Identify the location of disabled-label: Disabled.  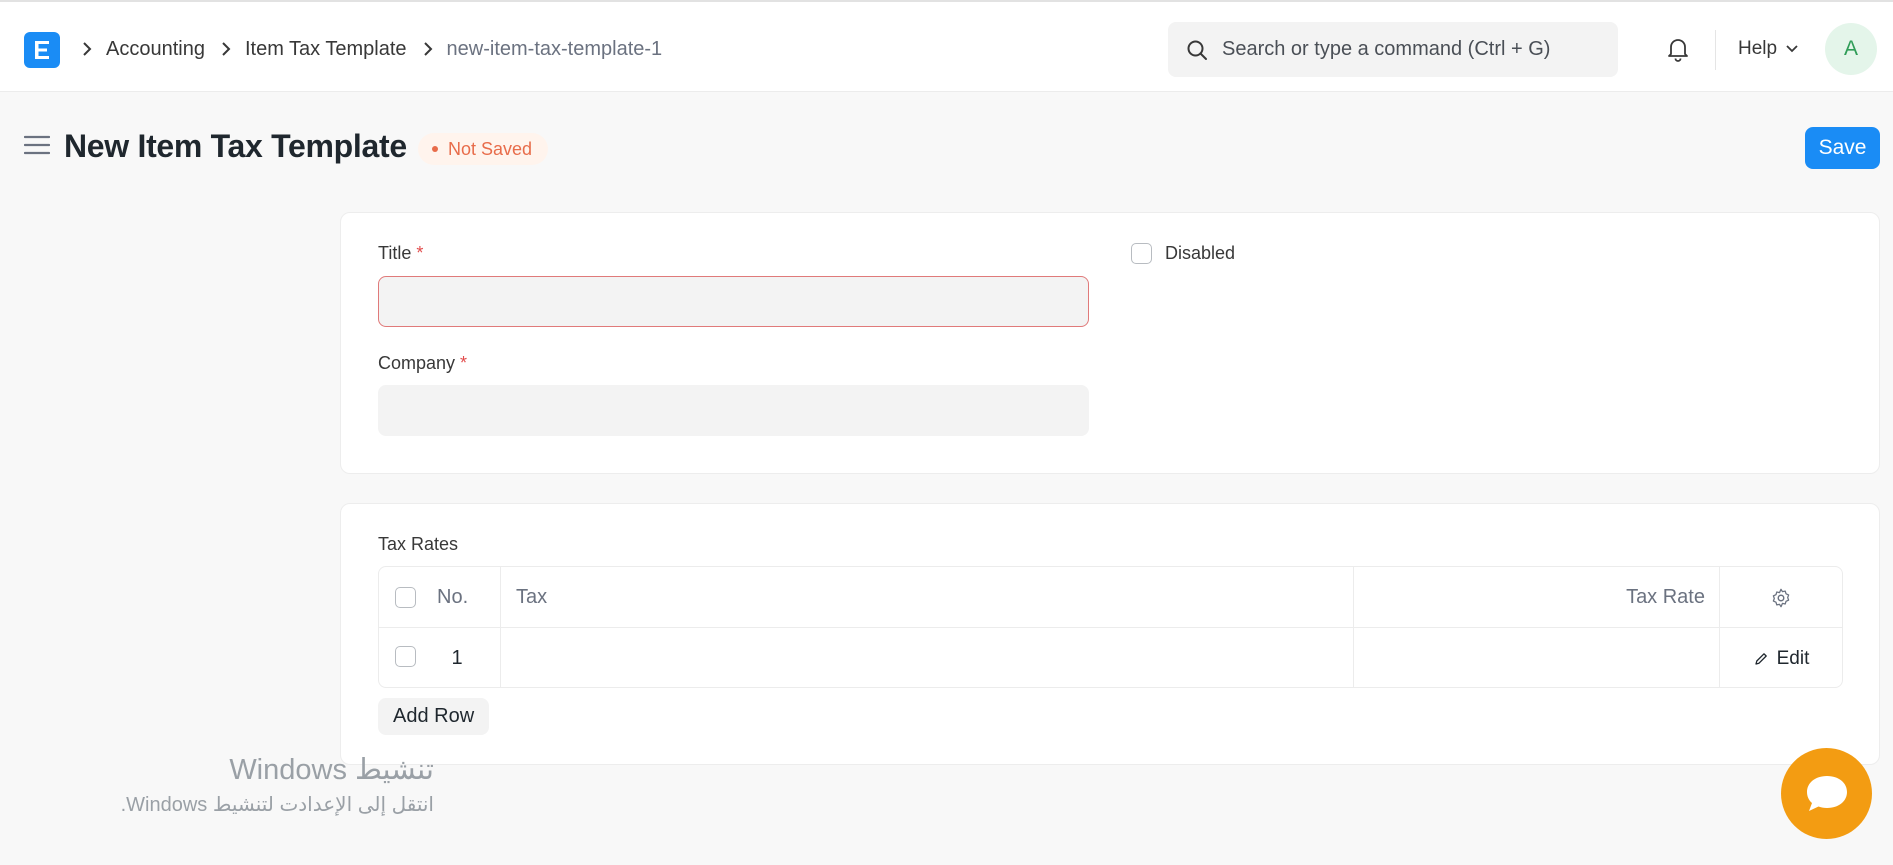
(1200, 253).